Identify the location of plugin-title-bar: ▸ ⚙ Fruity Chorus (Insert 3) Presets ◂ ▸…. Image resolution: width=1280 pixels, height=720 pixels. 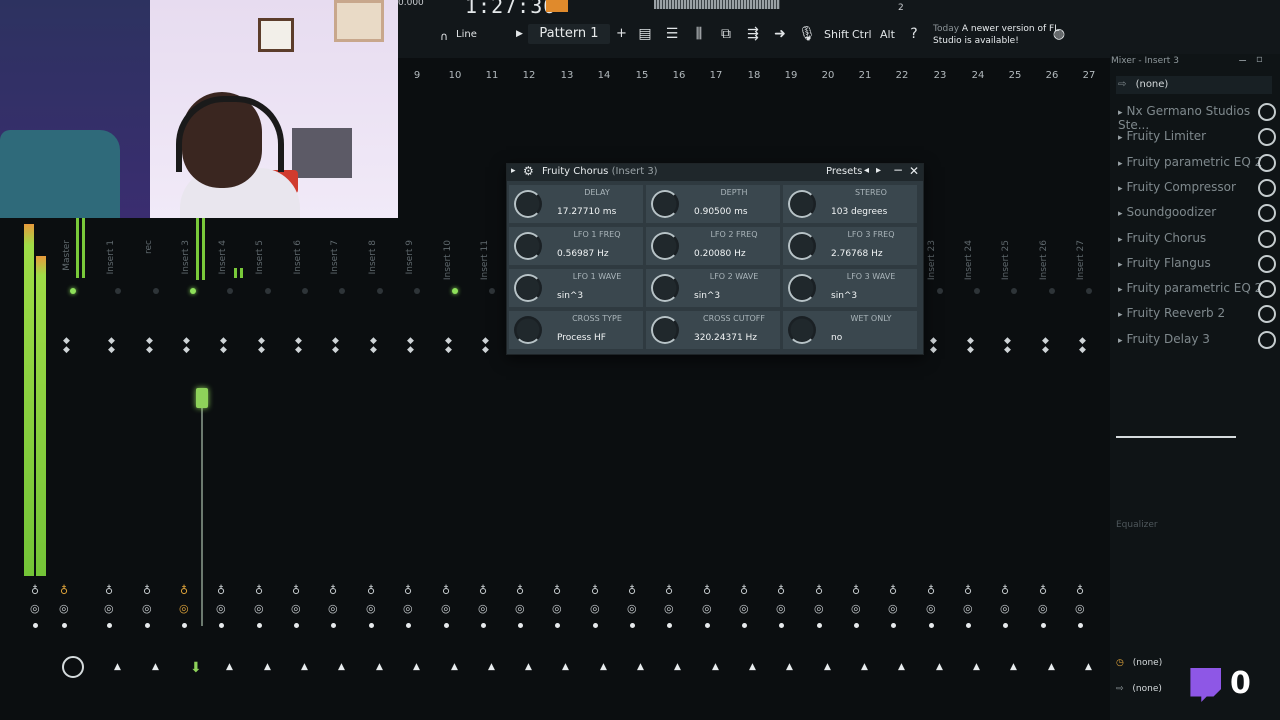
(715, 172).